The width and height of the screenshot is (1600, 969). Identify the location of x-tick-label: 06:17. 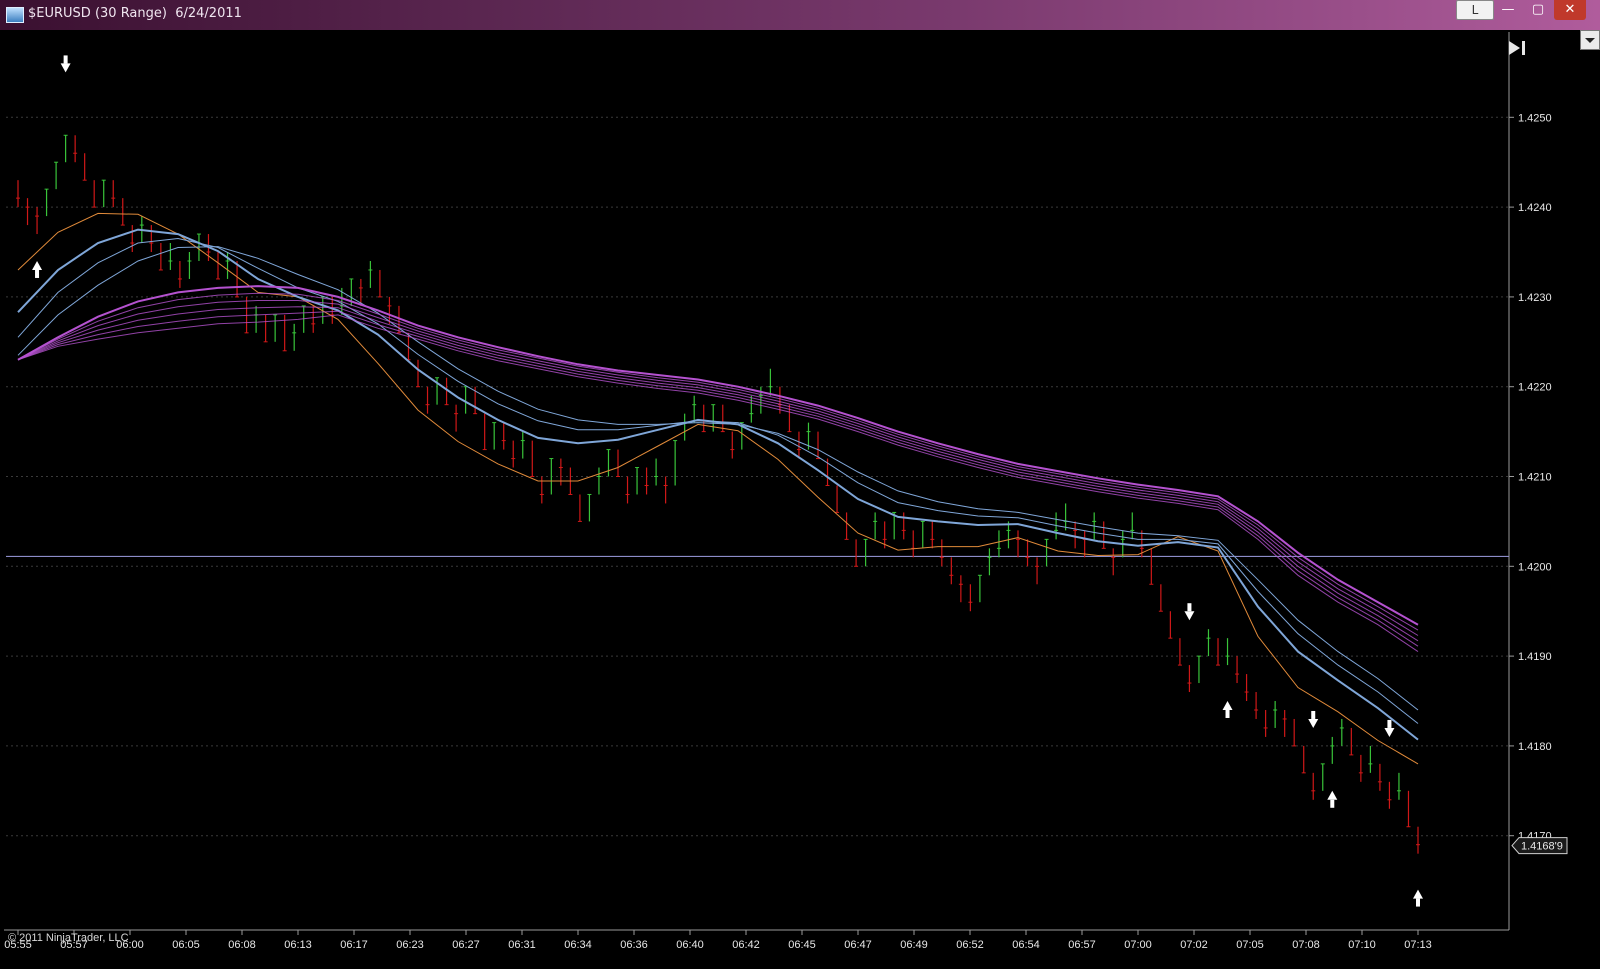
(354, 945).